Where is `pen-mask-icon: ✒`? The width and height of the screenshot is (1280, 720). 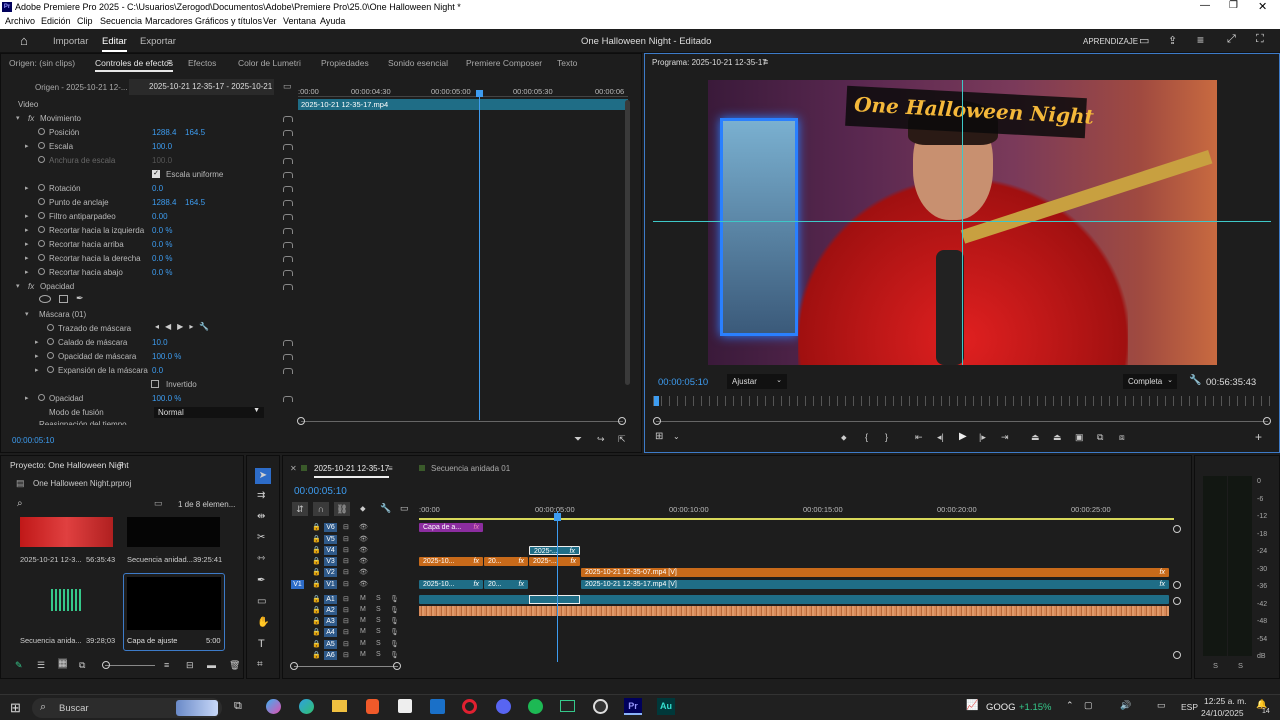
pen-mask-icon: ✒ is located at coordinates (80, 298).